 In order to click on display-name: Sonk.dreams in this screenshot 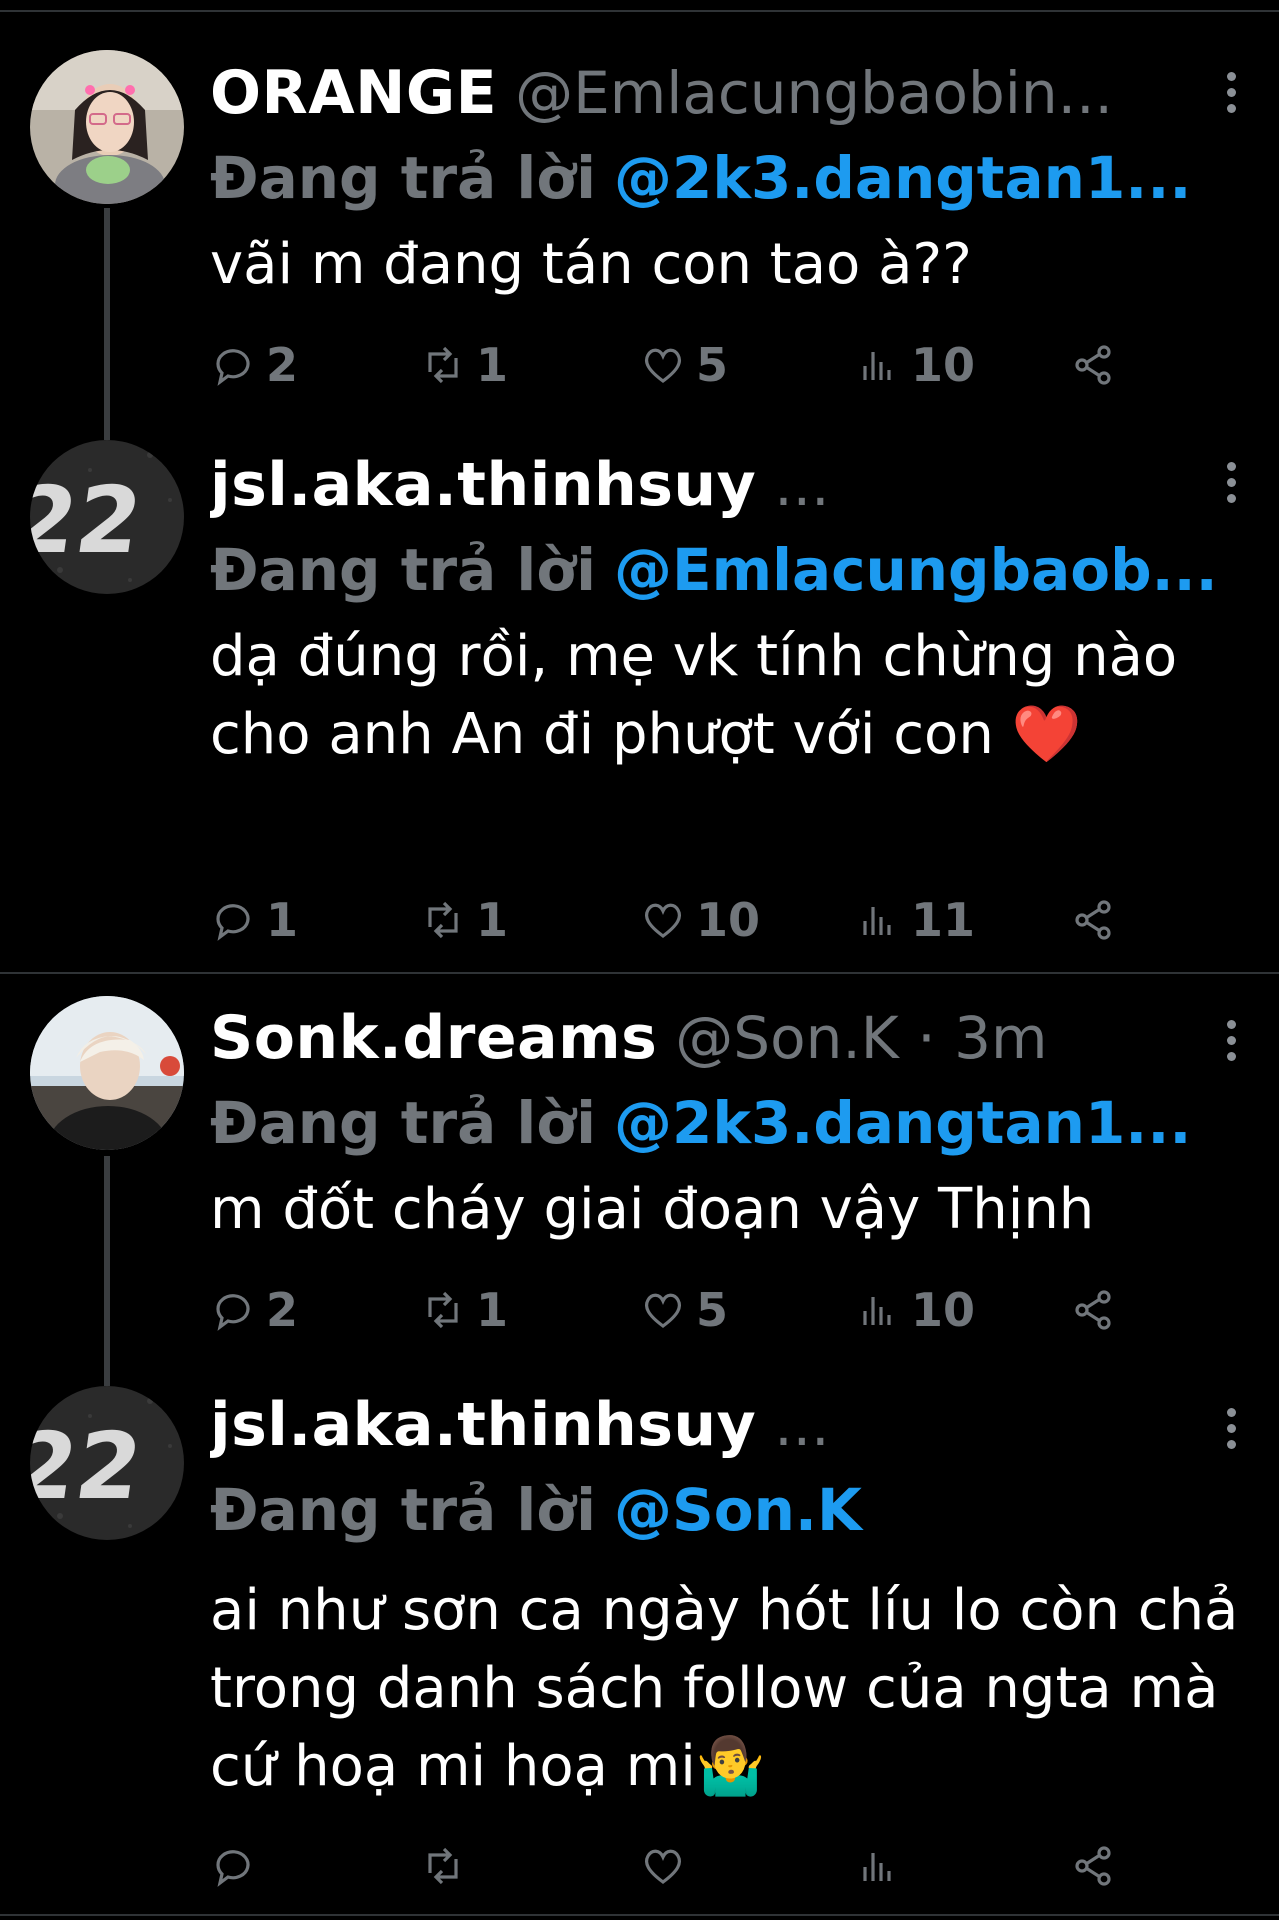, I will do `click(433, 1038)`.